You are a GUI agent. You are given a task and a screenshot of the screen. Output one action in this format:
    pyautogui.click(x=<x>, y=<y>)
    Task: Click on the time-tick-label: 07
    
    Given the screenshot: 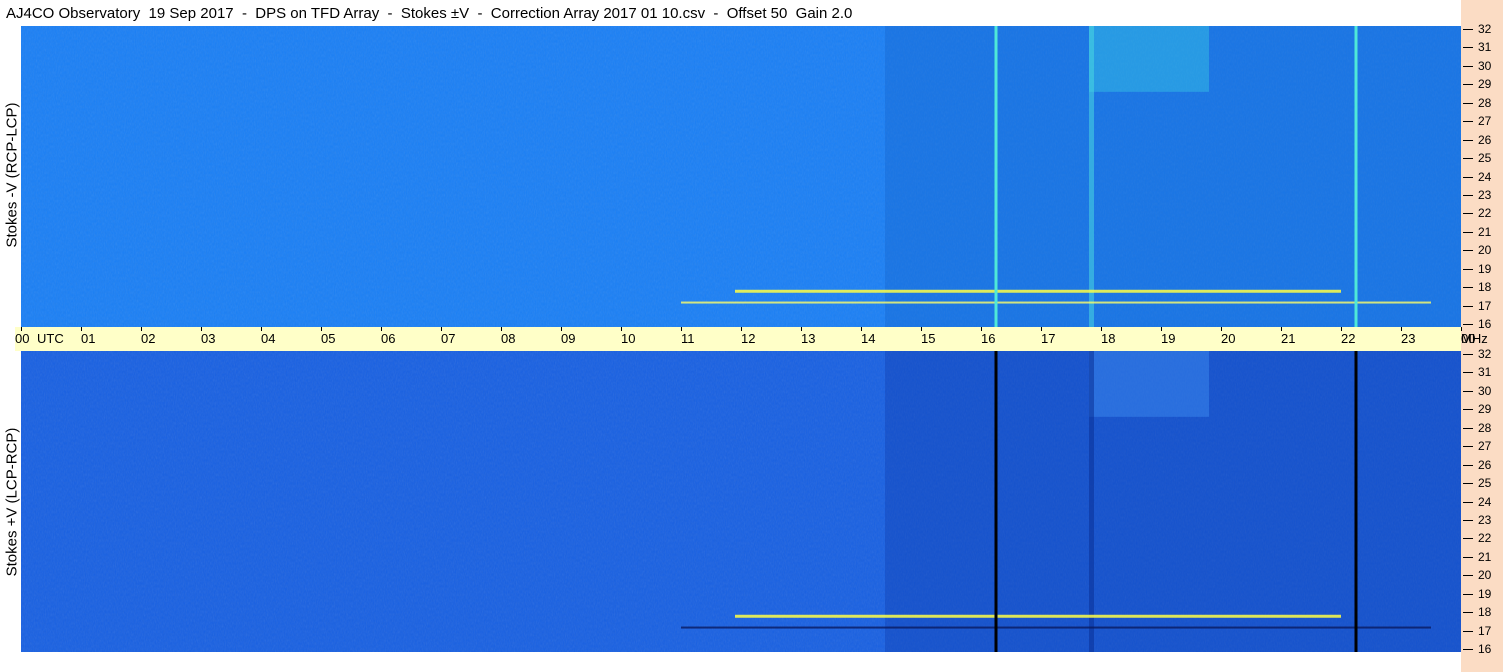 What is the action you would take?
    pyautogui.click(x=448, y=338)
    